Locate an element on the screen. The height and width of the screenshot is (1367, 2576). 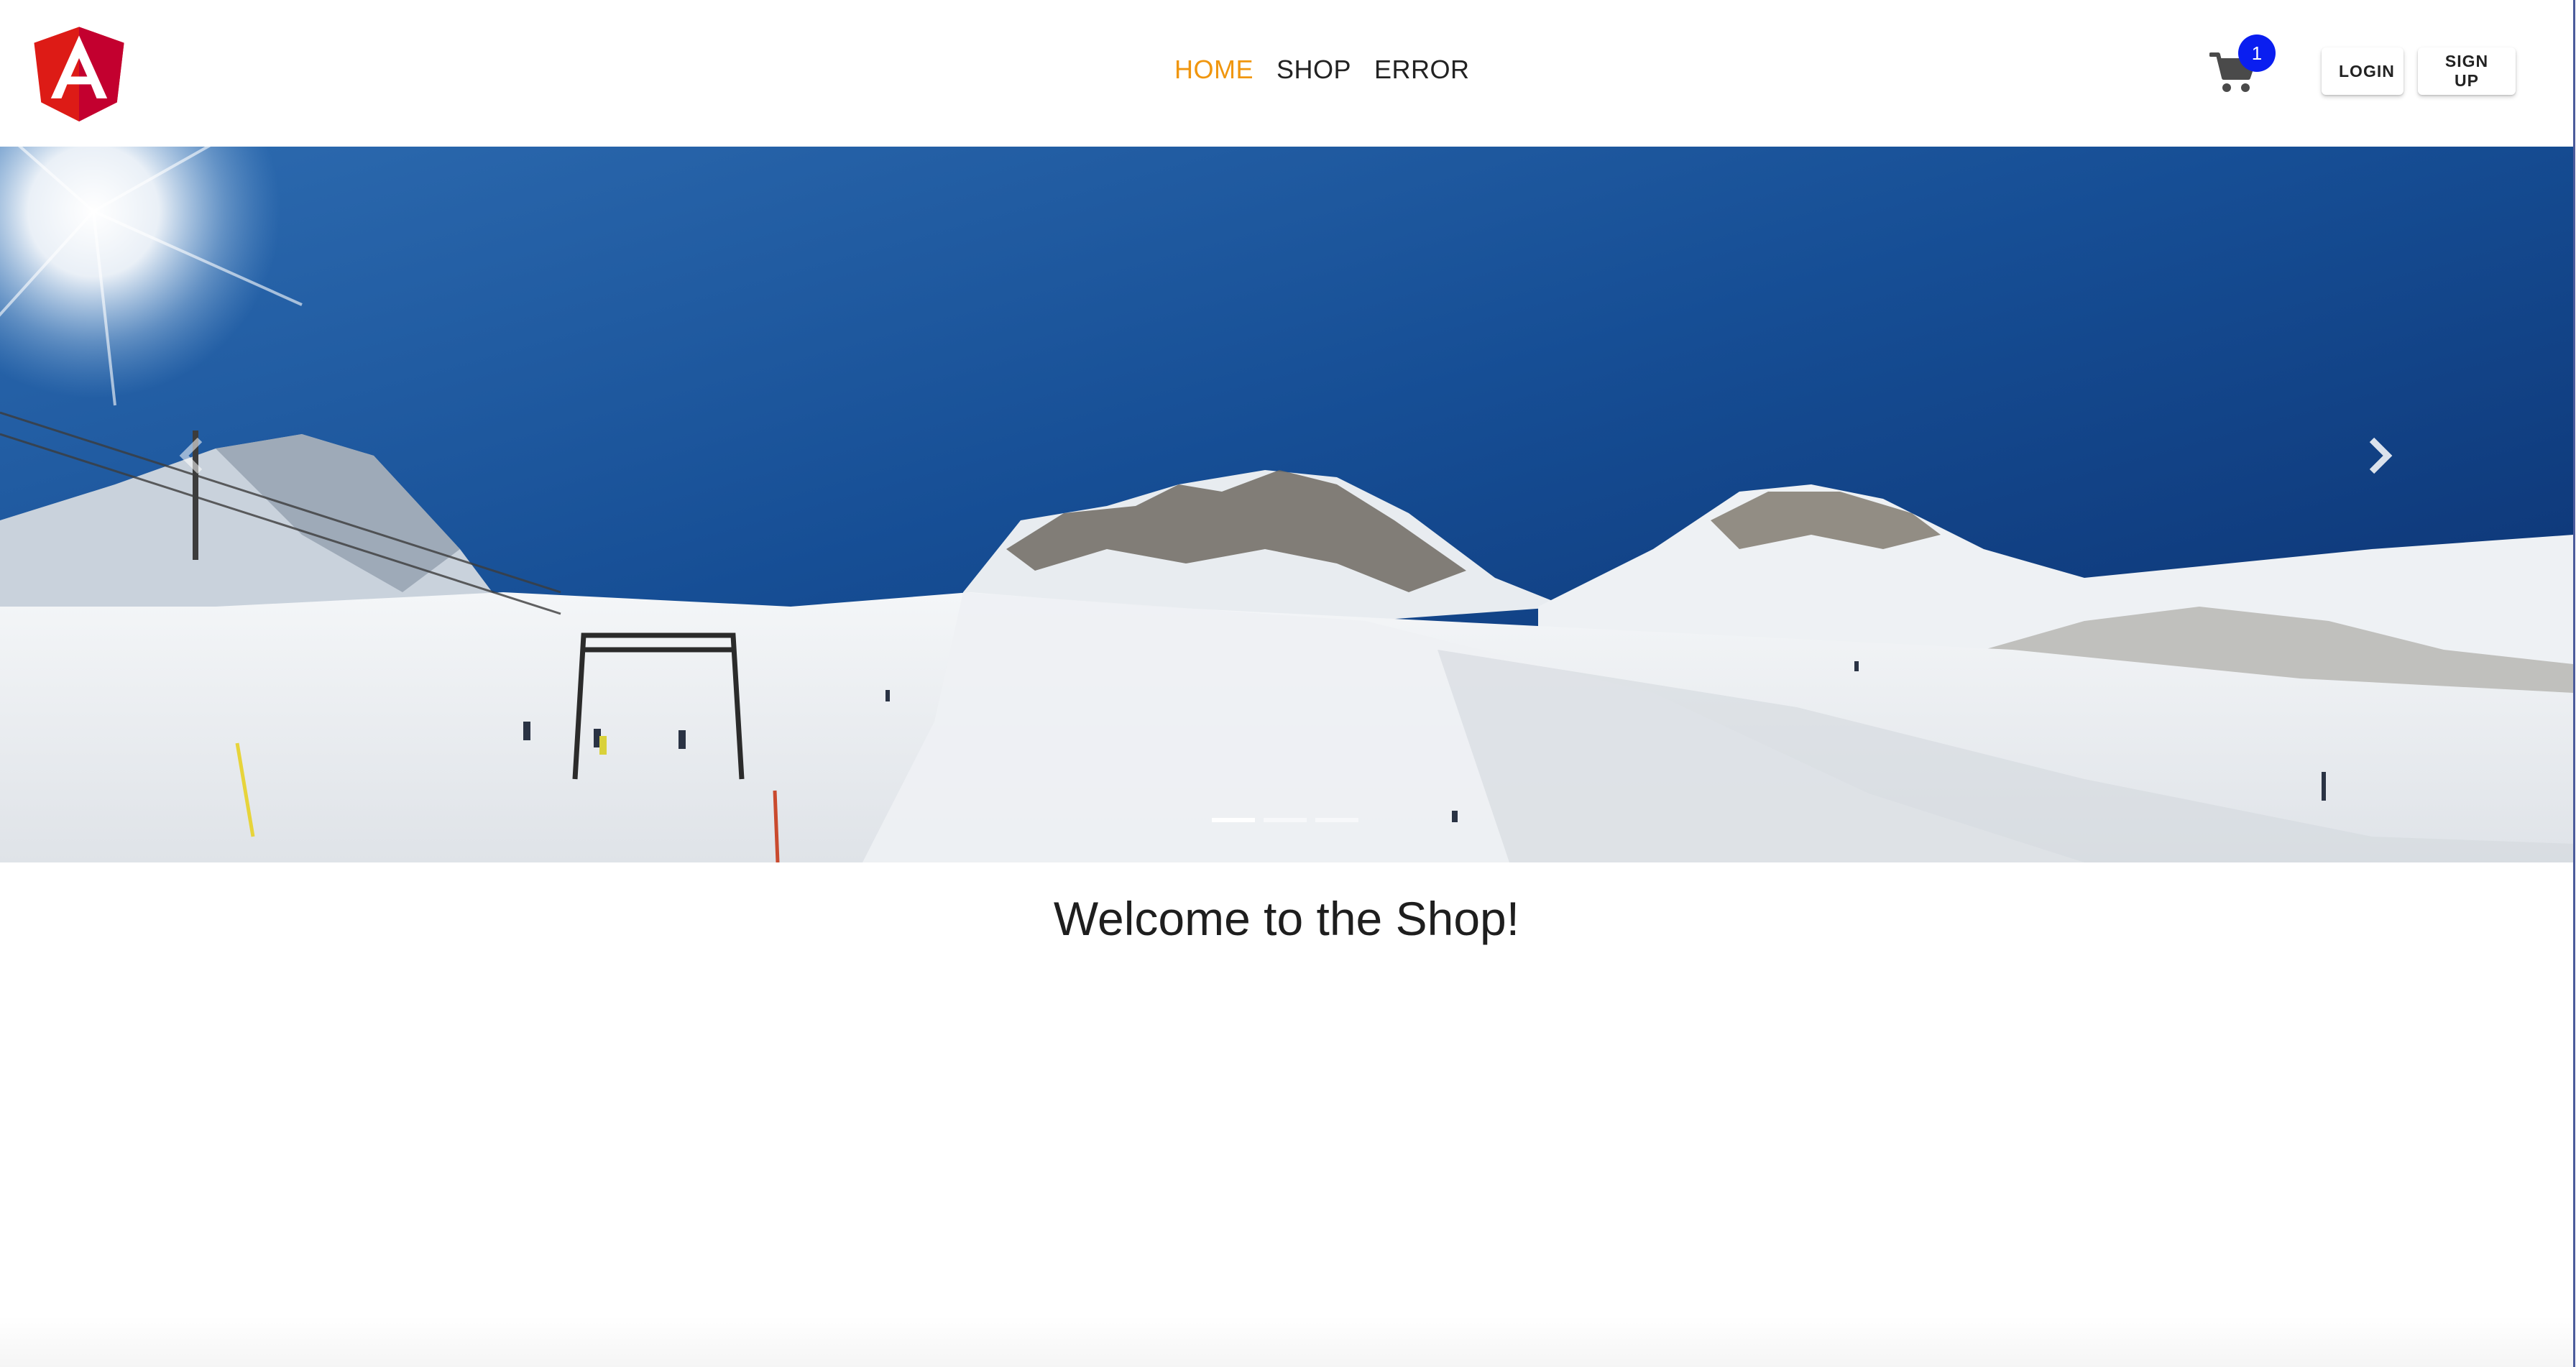
signup-button: SIGN UP is located at coordinates (2467, 71).